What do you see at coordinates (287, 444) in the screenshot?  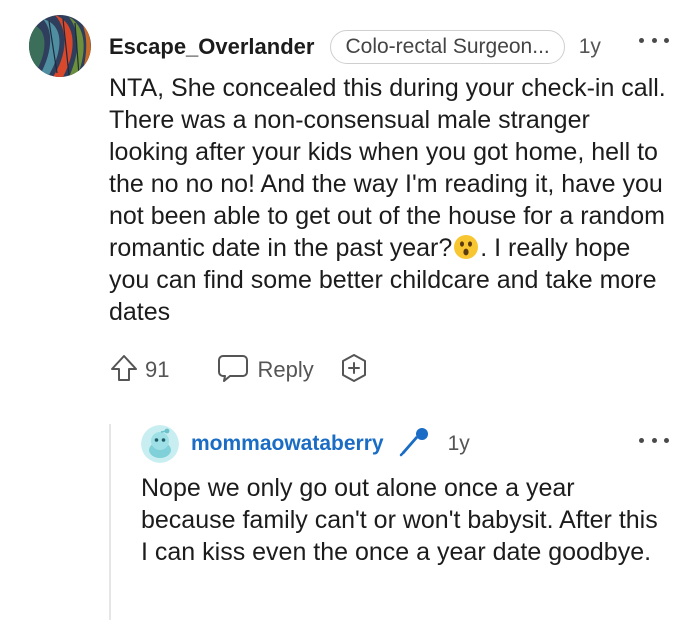 I see `reply-username: mommaowataberry` at bounding box center [287, 444].